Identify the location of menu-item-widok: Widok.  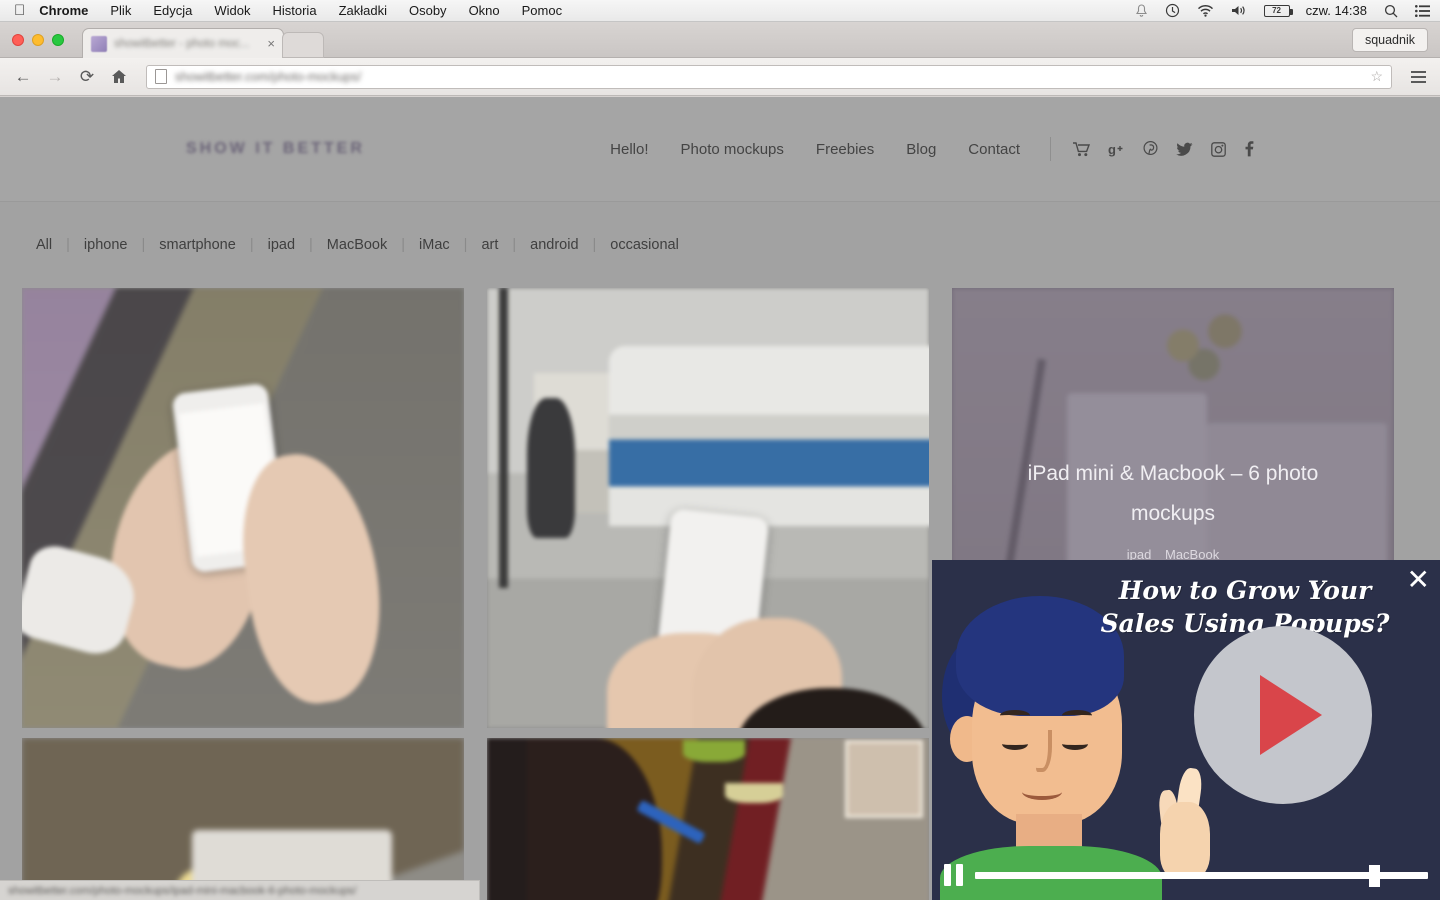
(232, 10).